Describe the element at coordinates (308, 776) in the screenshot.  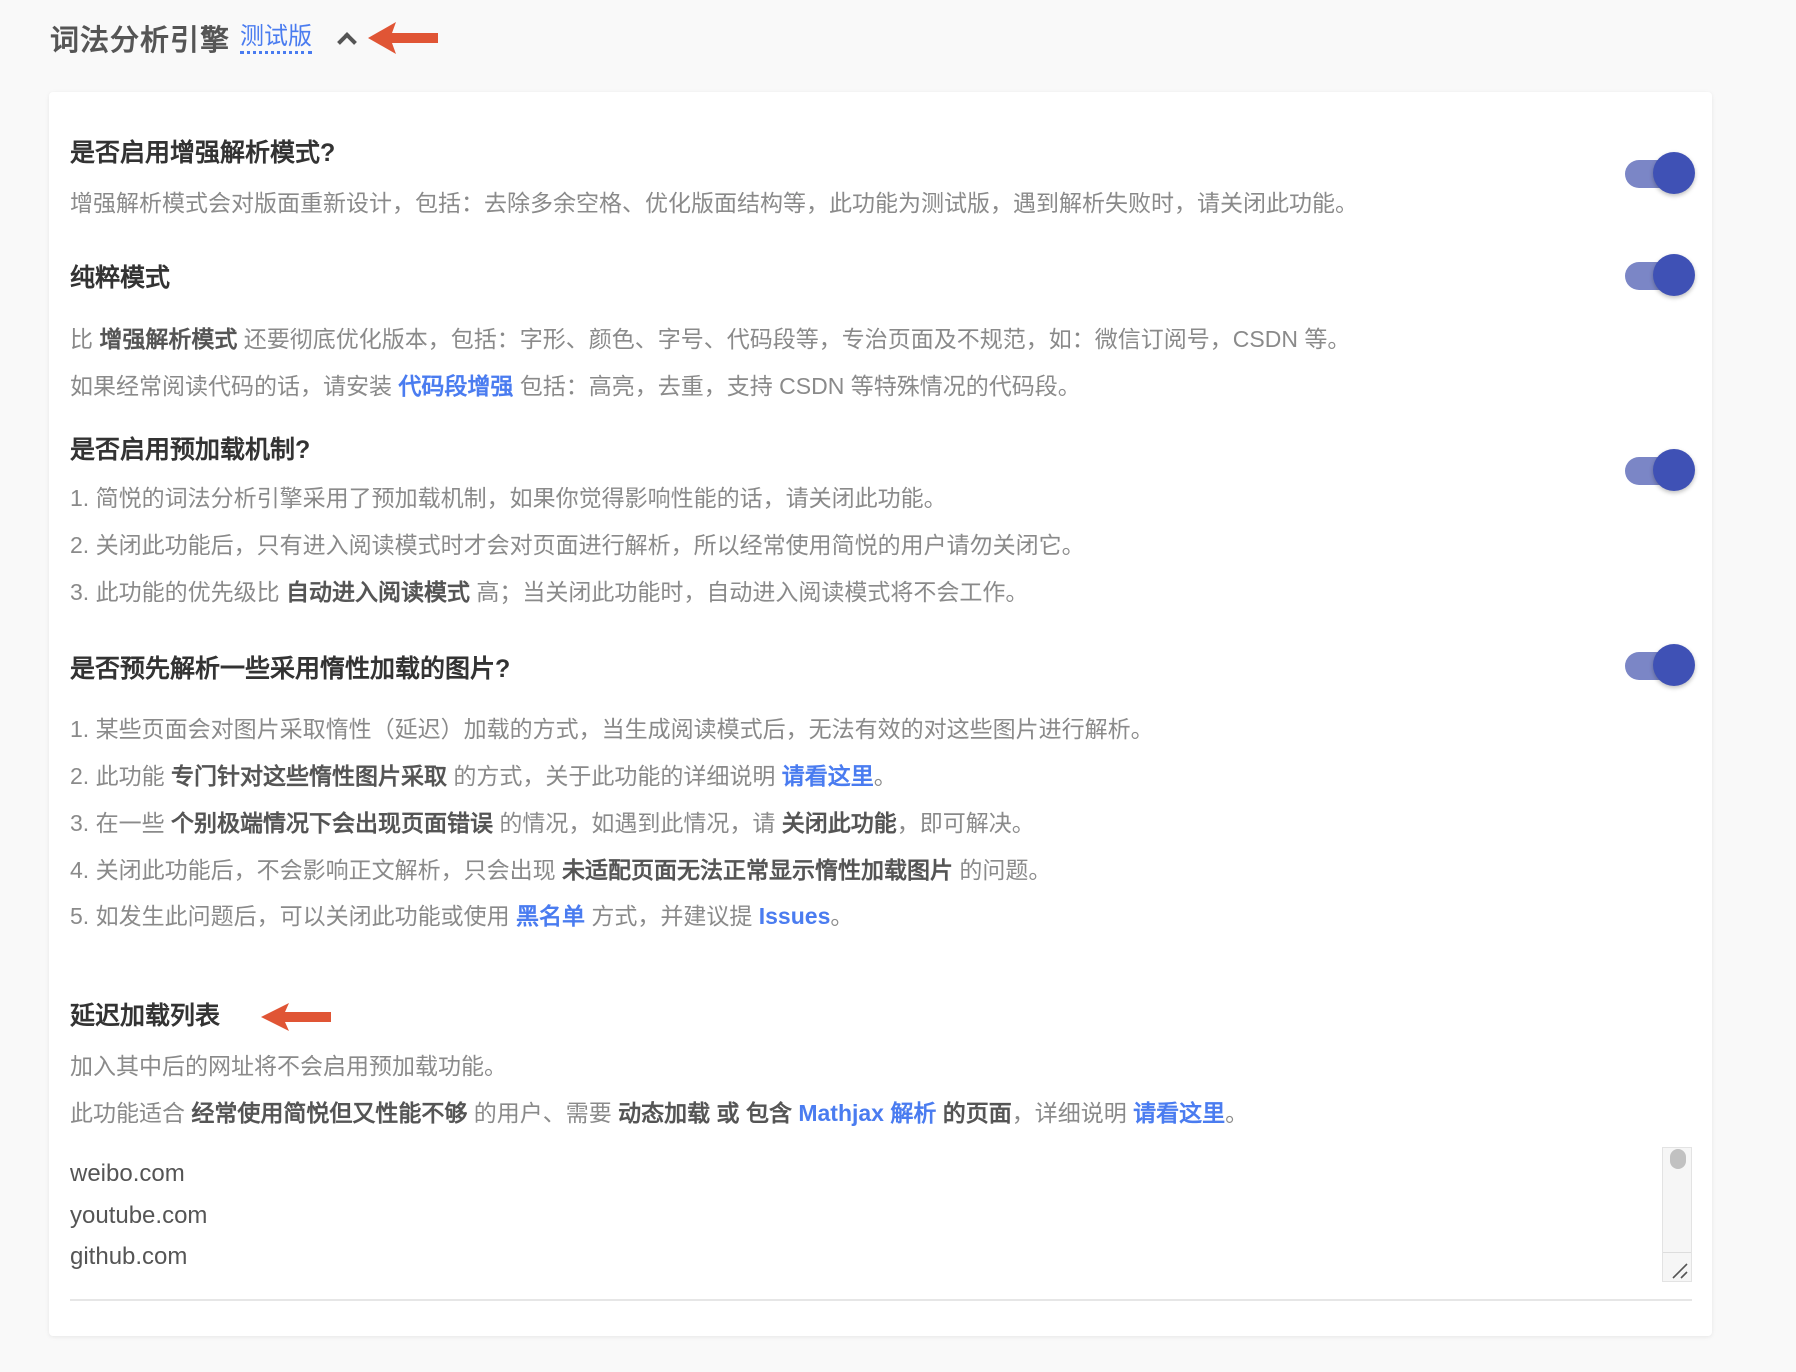
I see `bold-text: 专门针对这些惰性图片采取` at that location.